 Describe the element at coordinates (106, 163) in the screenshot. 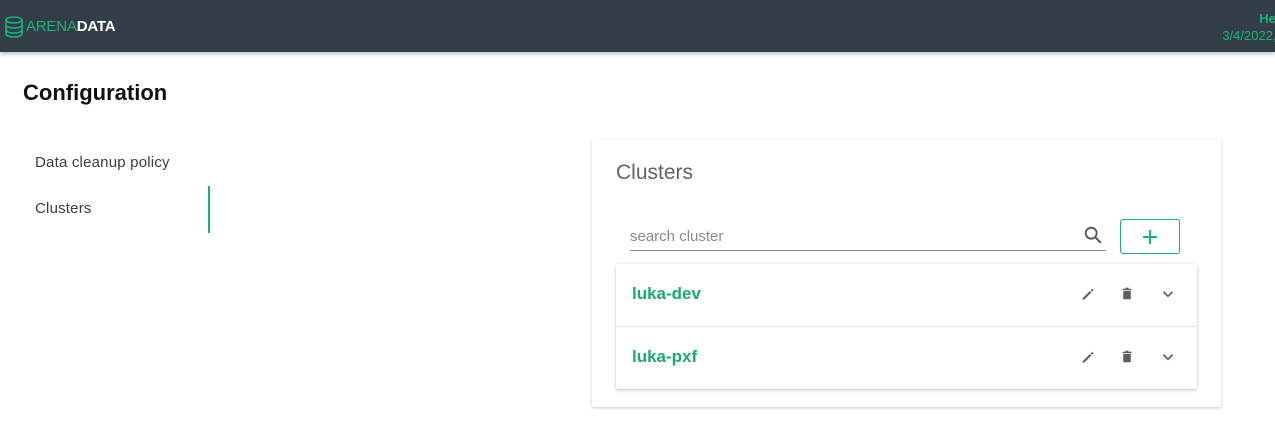

I see `sidebar-item-data-cleanup-policy: Data cleanup policy` at that location.